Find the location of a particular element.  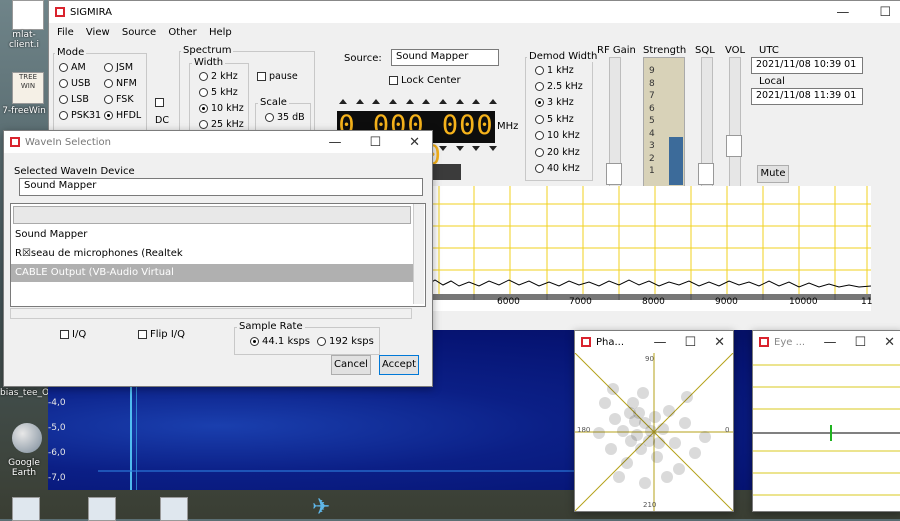

rf-gain-label: RF Gain is located at coordinates (616, 50).